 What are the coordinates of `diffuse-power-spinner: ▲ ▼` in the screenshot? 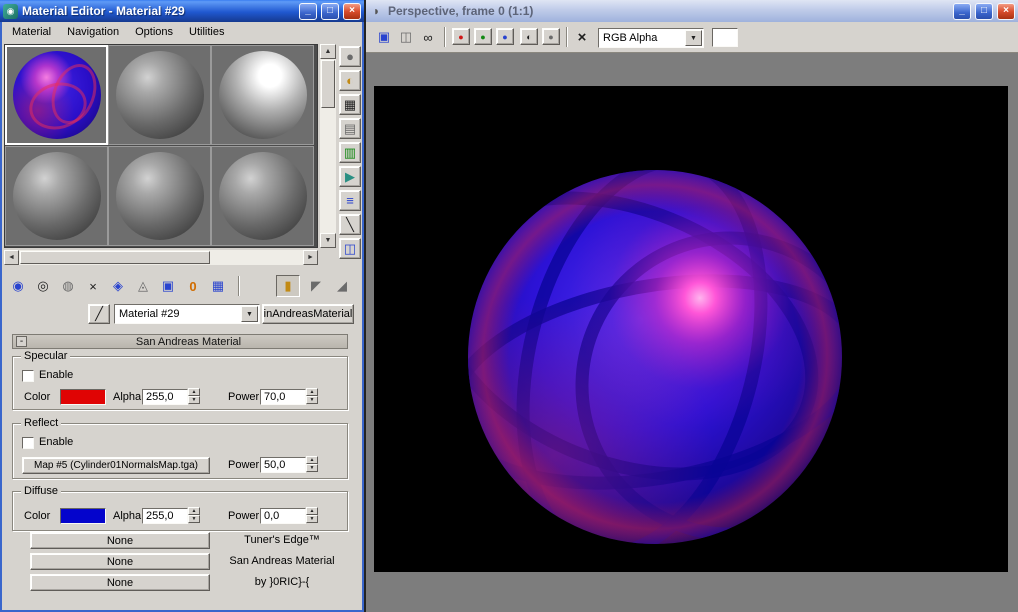 It's located at (312, 515).